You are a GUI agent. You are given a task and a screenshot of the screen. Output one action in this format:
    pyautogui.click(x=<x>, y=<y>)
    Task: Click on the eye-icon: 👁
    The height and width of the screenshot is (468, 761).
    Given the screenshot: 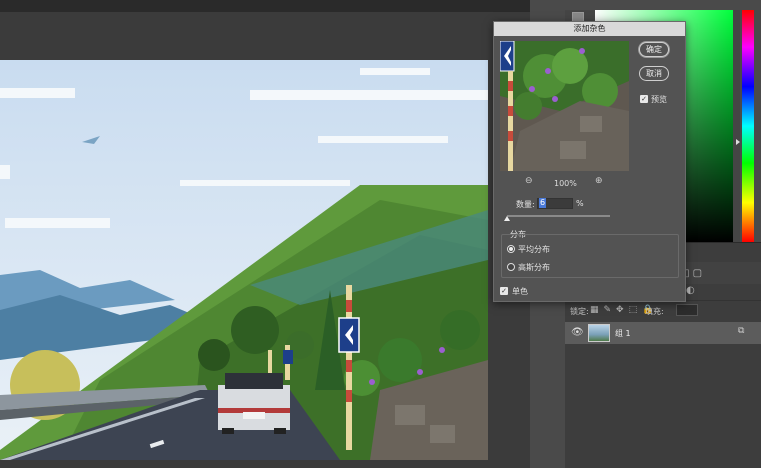 What is the action you would take?
    pyautogui.click(x=577, y=332)
    